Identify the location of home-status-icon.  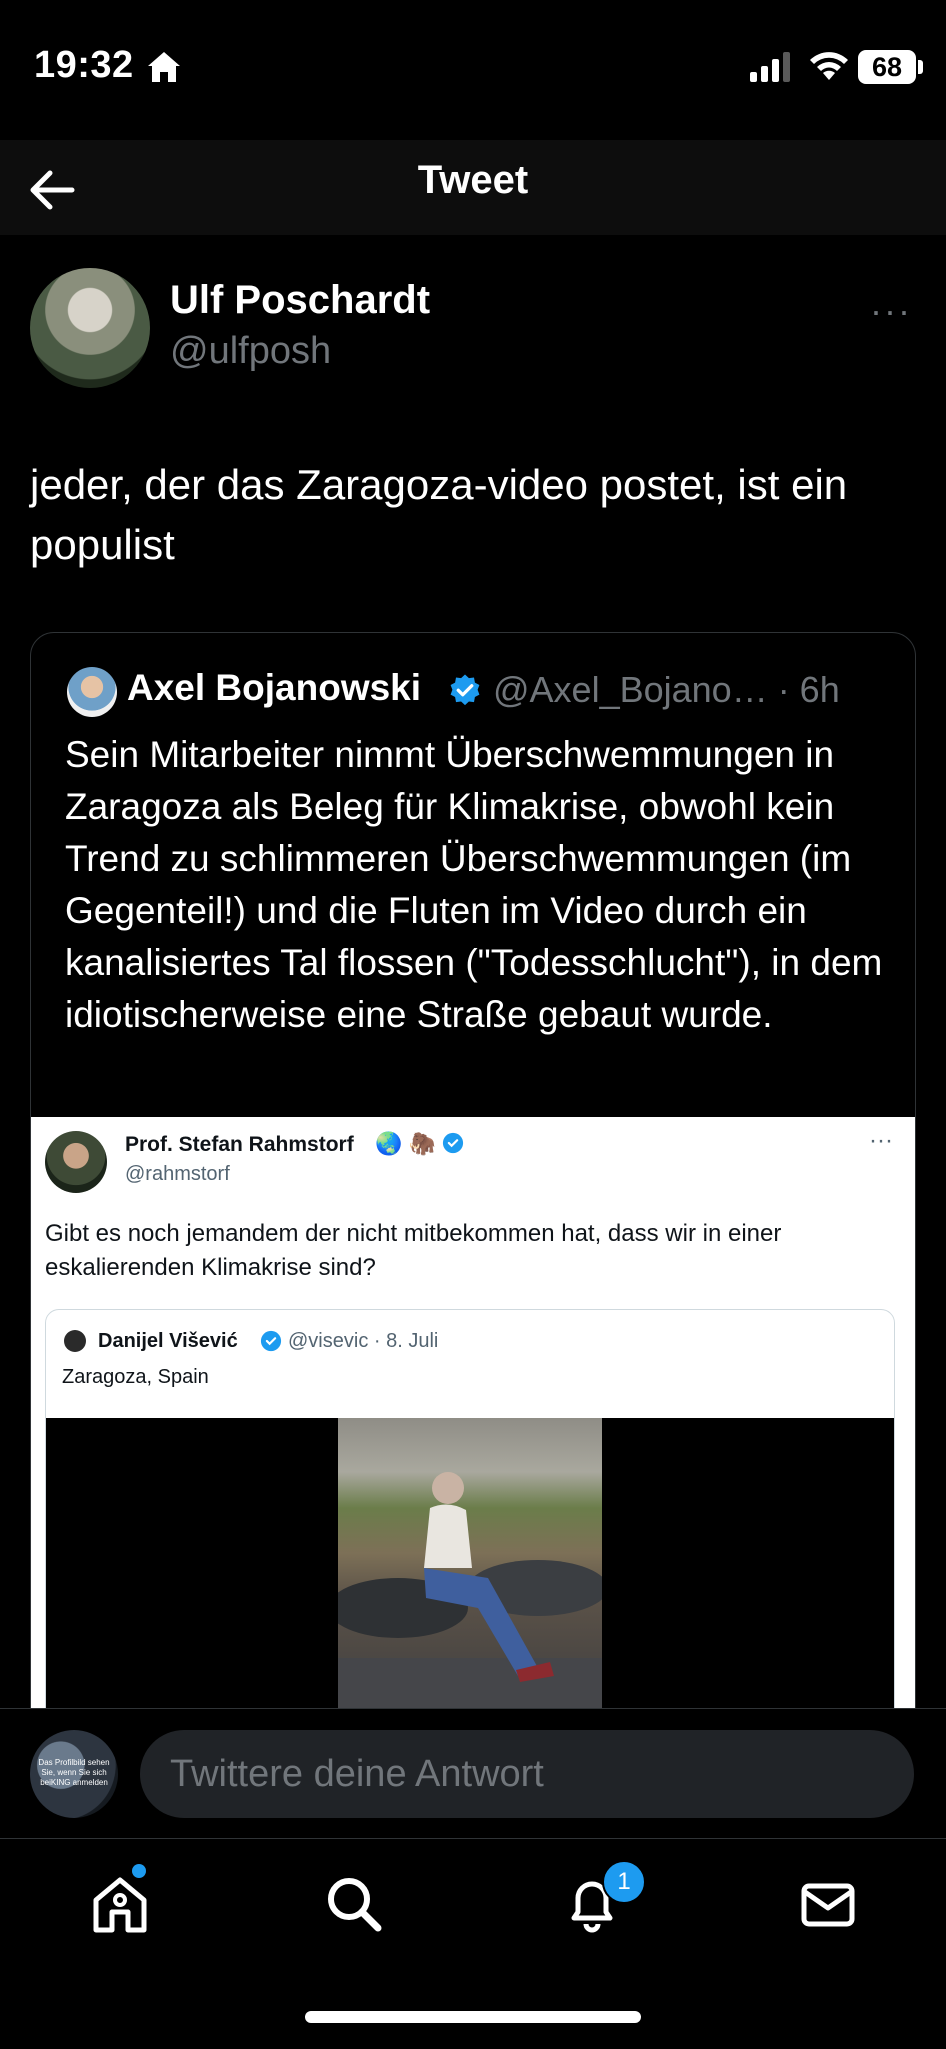
(164, 67).